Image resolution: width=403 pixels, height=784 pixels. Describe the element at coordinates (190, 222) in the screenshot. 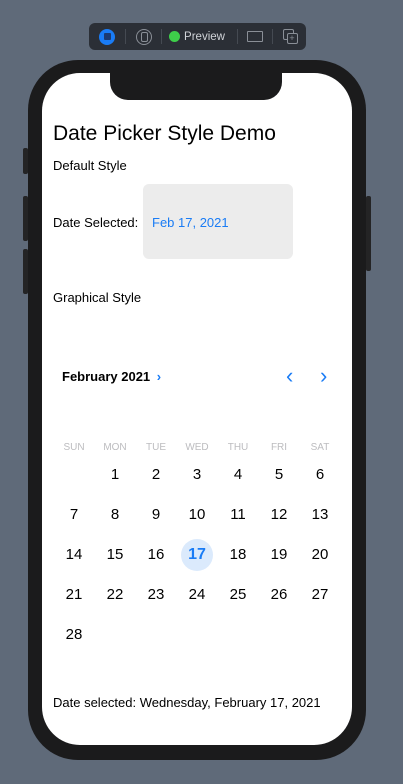

I see `date-picker-value: Feb 17, 2021` at that location.